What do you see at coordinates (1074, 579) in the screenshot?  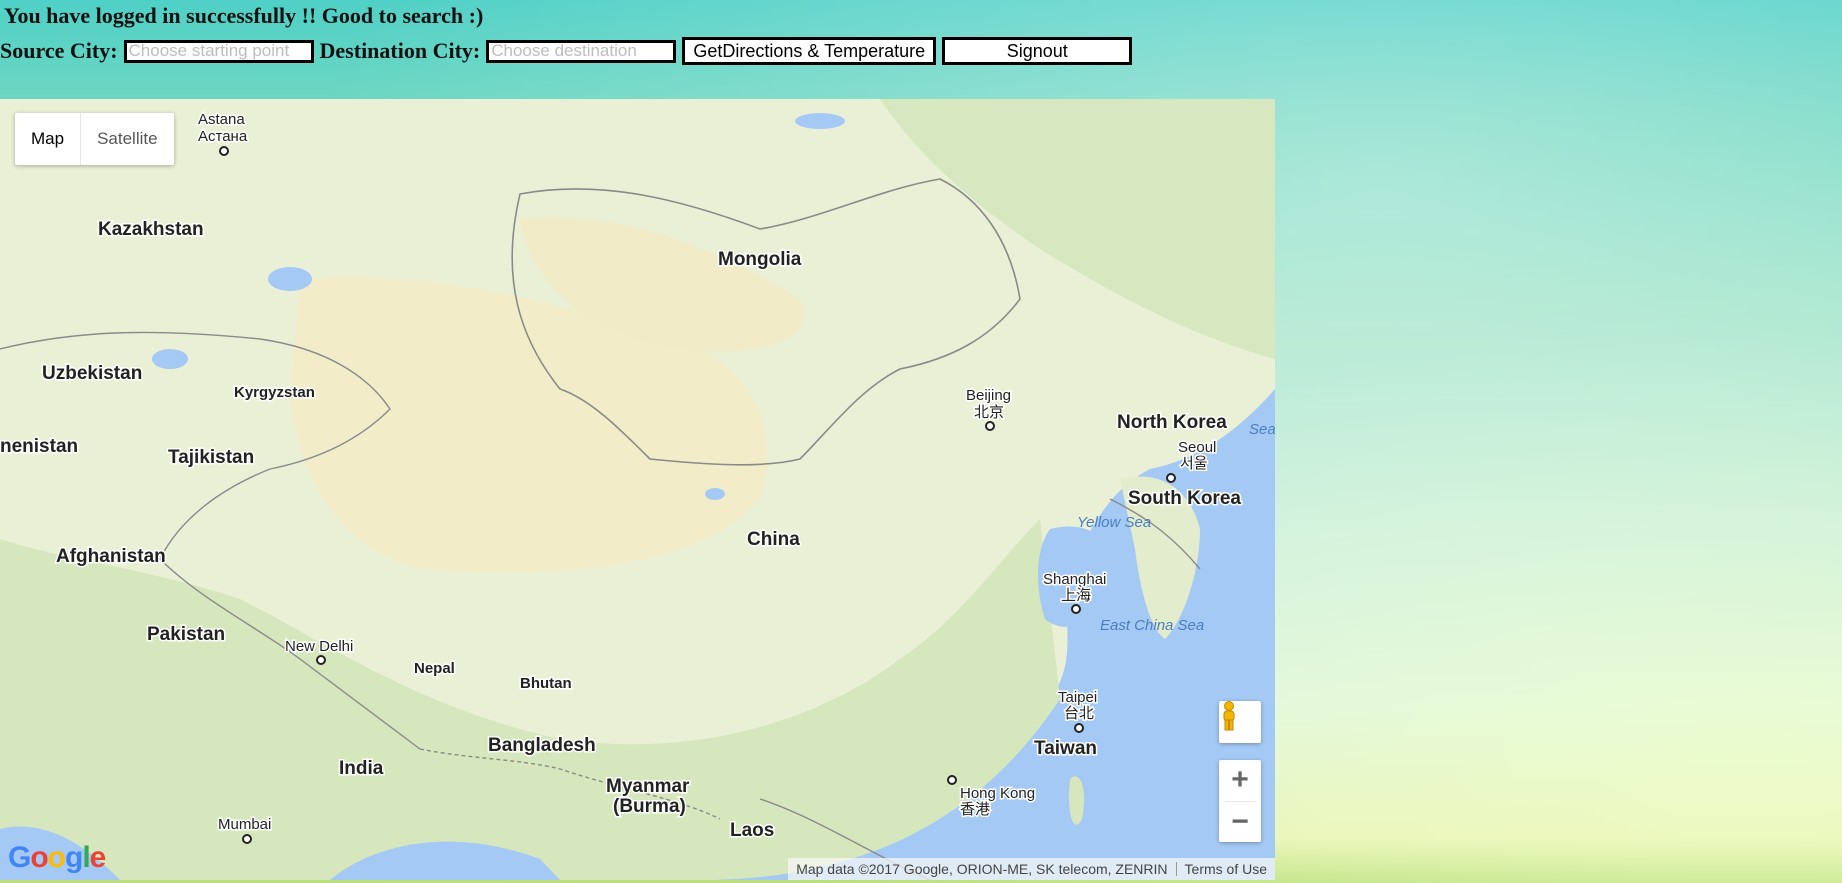 I see `city-label: Shanghai` at bounding box center [1074, 579].